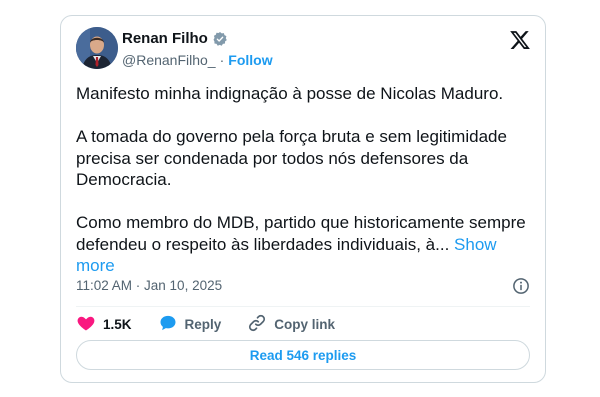 This screenshot has height=397, width=600. I want to click on copy-link-button: Copy link, so click(291, 324).